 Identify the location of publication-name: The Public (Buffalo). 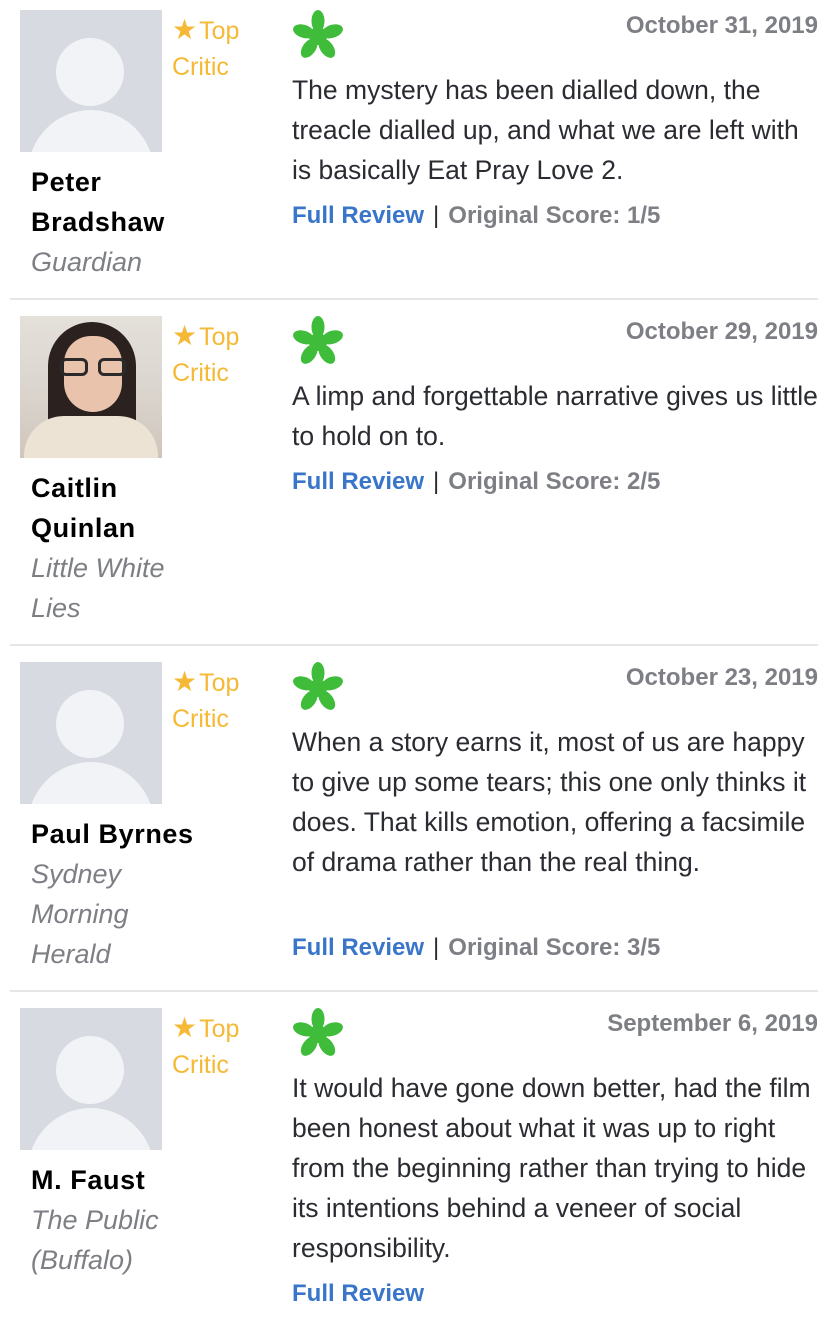
(141, 1240).